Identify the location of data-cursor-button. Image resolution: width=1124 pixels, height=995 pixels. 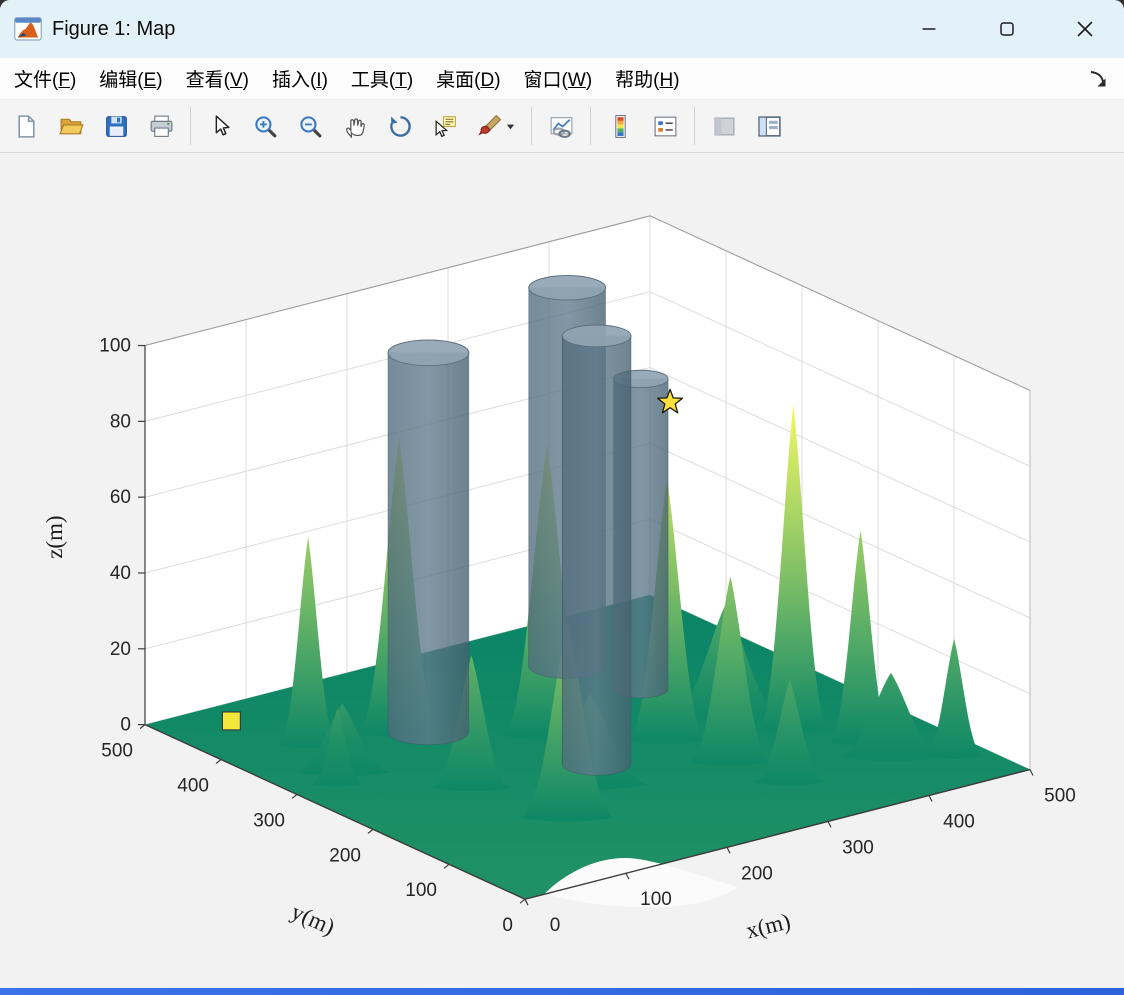
(445, 126).